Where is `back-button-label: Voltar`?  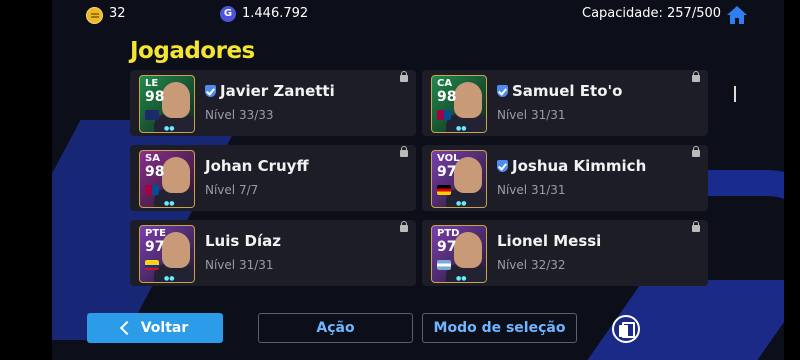
back-button-label: Voltar is located at coordinates (164, 328).